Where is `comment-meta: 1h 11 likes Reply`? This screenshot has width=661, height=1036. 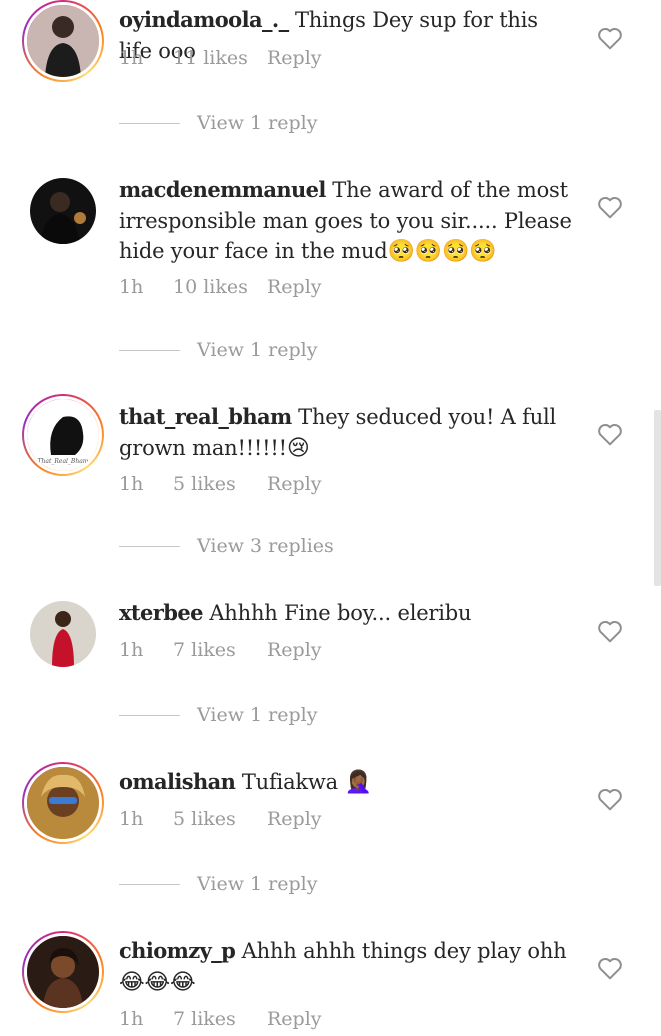 comment-meta: 1h 11 likes Reply is located at coordinates (220, 58).